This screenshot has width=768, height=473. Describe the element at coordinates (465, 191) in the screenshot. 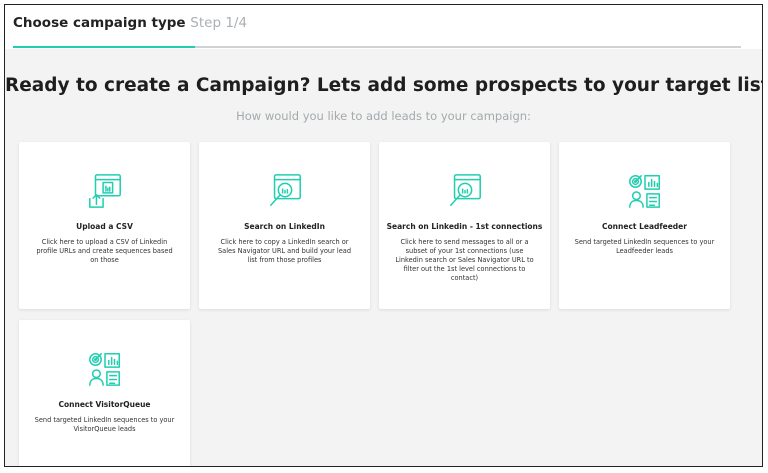

I see `linkedin-connections-search-icon` at that location.